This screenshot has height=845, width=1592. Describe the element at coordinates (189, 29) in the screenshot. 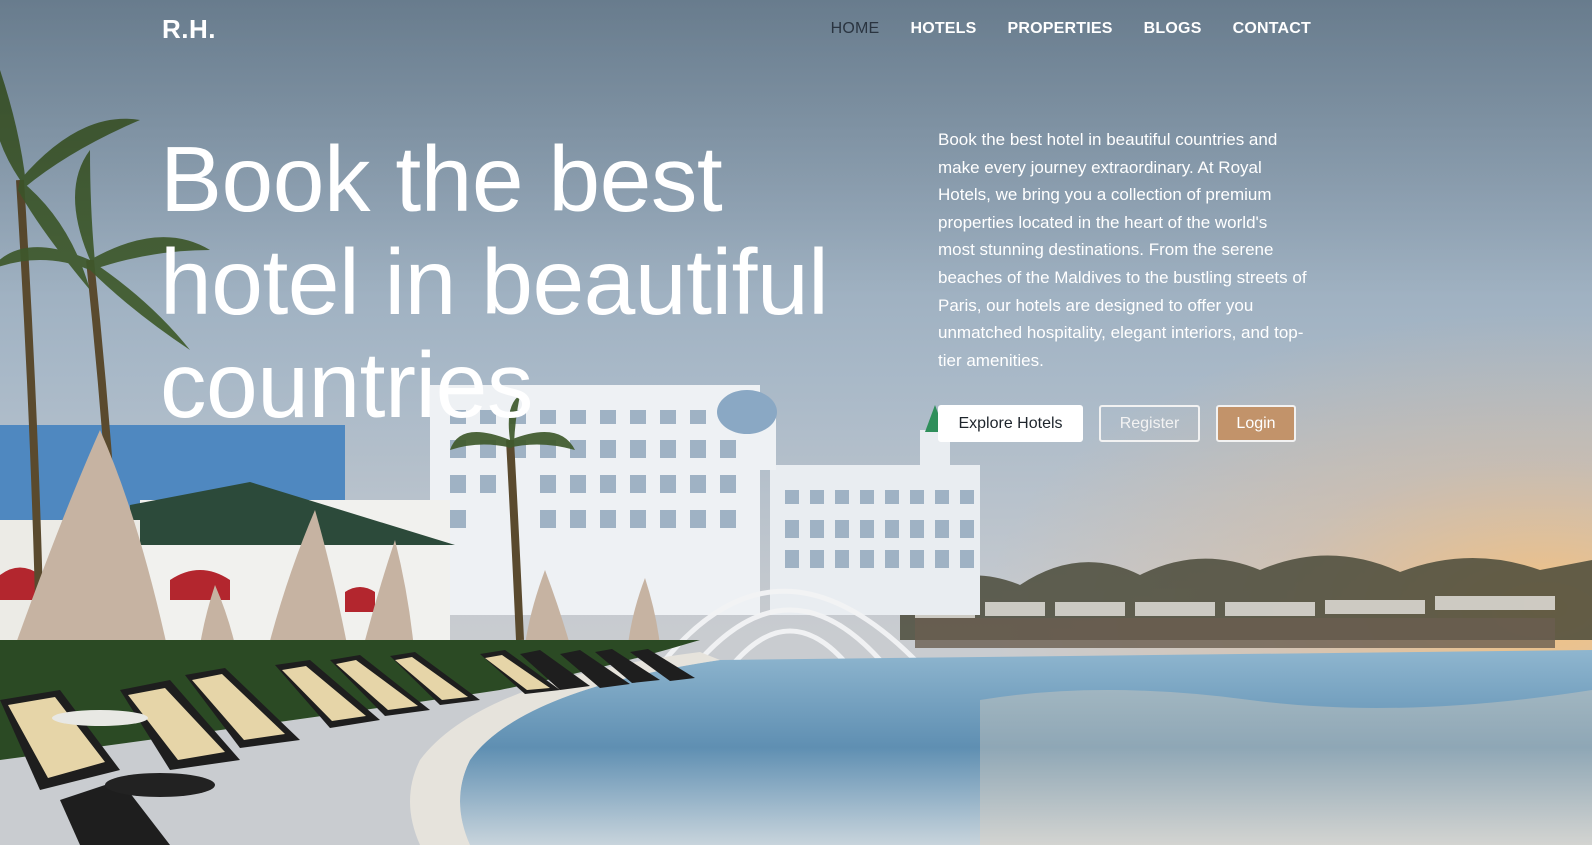

I see `site-logo: R.H.` at that location.